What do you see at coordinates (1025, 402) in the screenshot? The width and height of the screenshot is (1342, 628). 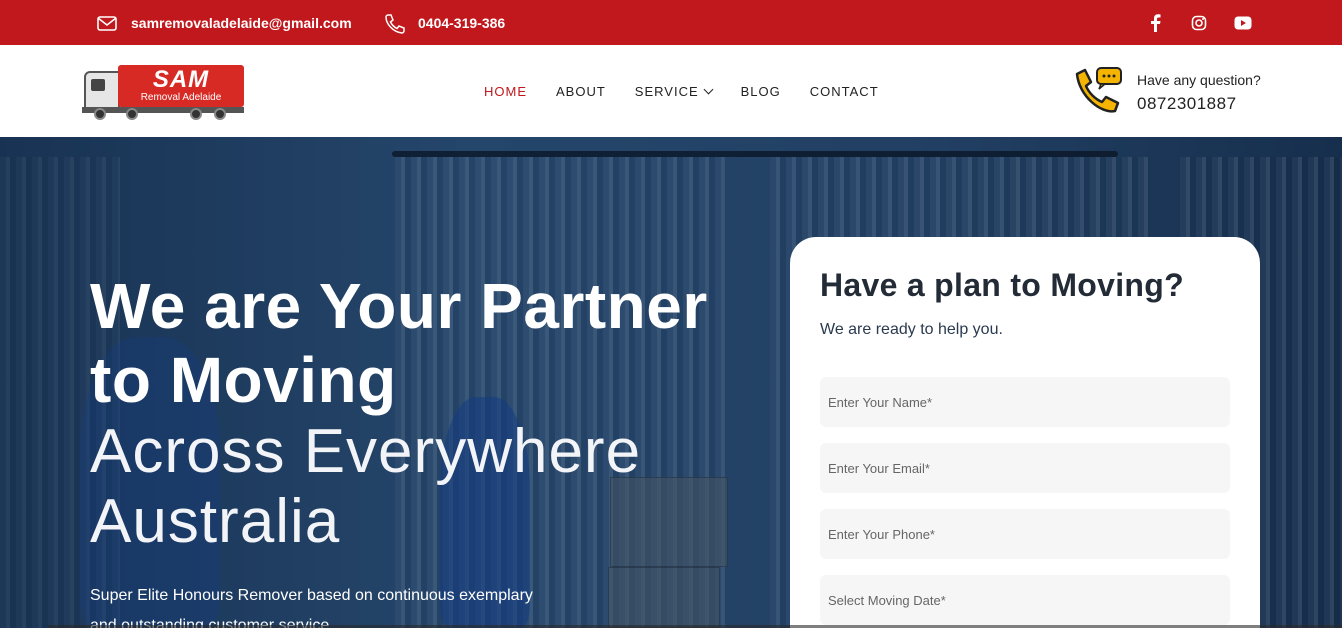 I see `name-input` at bounding box center [1025, 402].